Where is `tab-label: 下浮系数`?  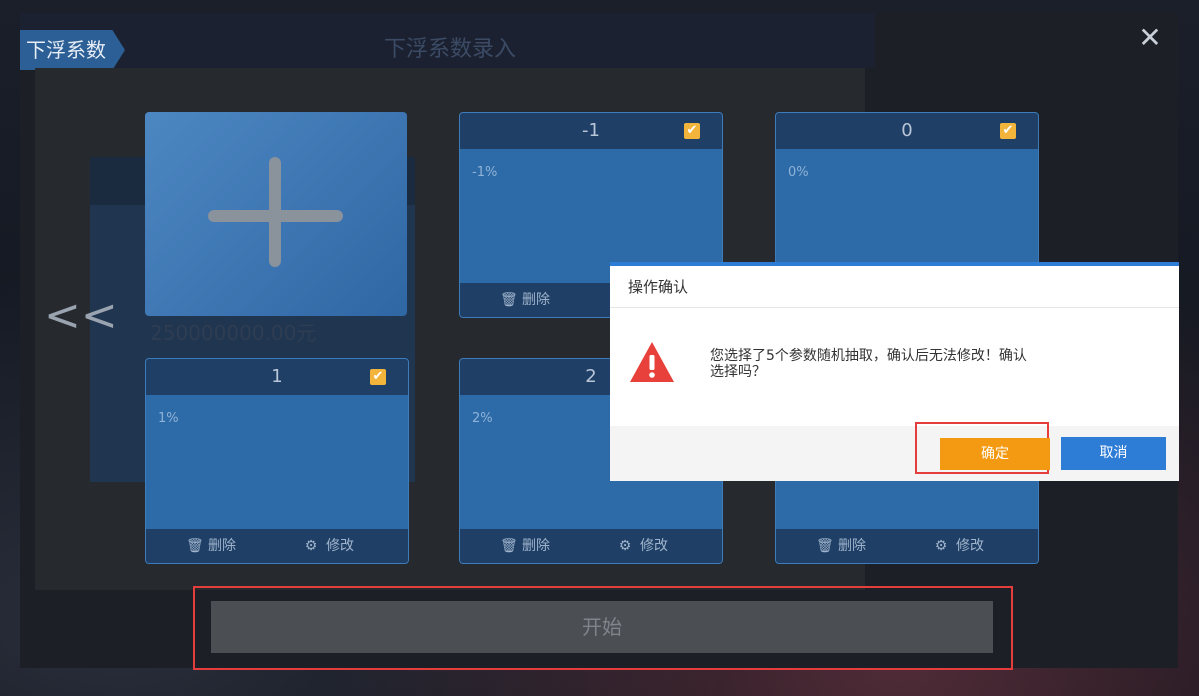
tab-label: 下浮系数 is located at coordinates (72, 50).